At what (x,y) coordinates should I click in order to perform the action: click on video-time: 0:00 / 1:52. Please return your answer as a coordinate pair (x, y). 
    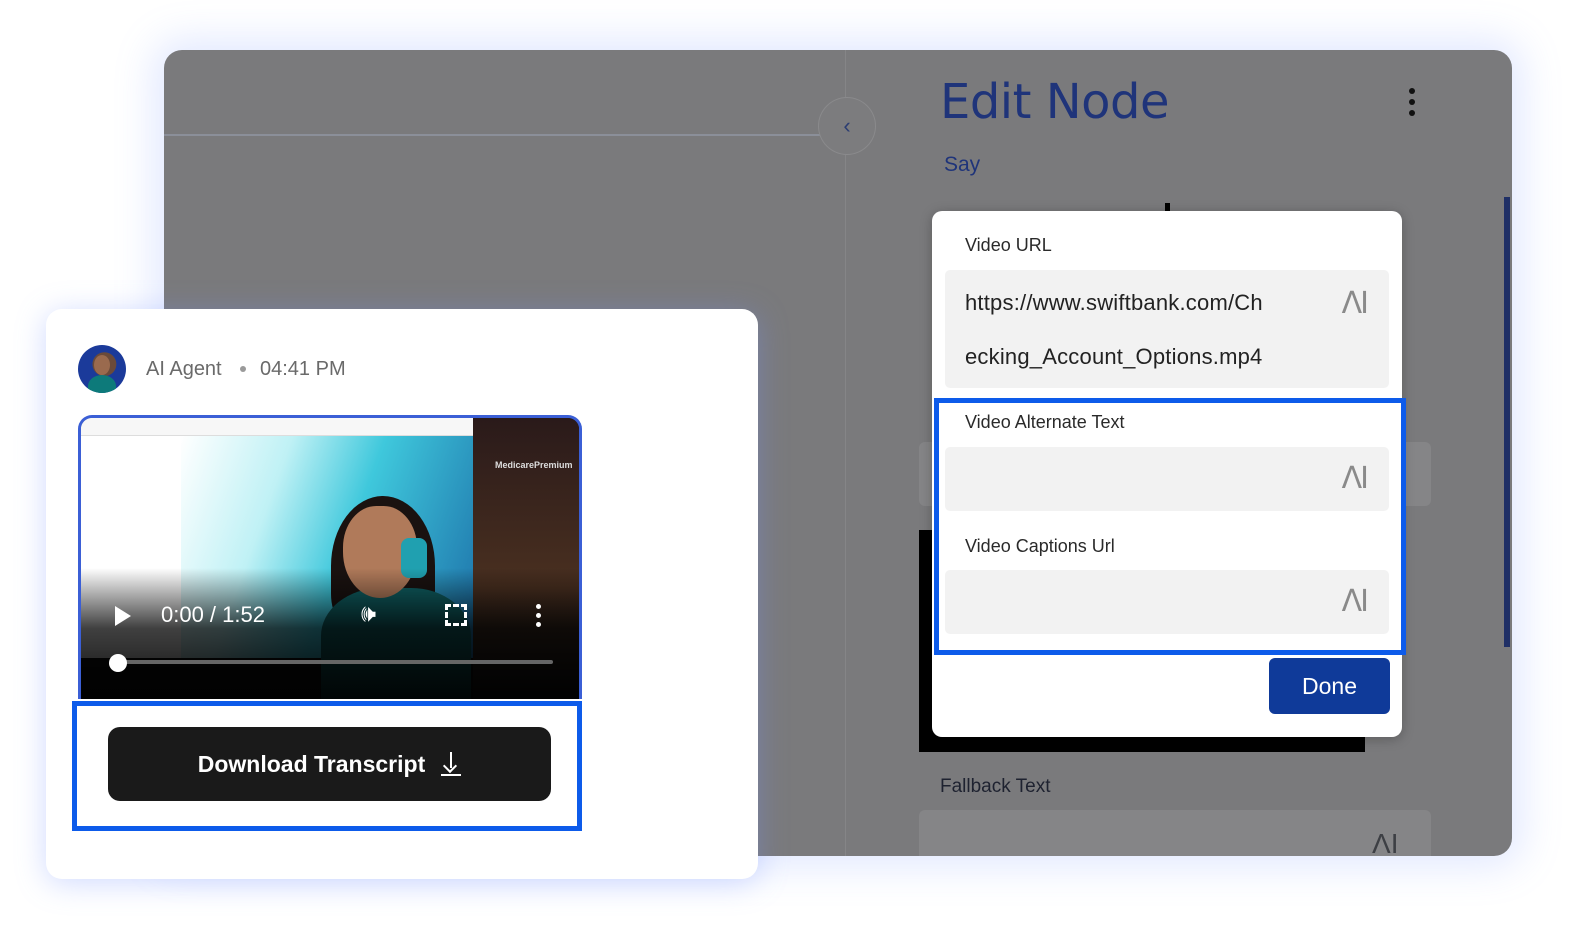
    Looking at the image, I should click on (213, 614).